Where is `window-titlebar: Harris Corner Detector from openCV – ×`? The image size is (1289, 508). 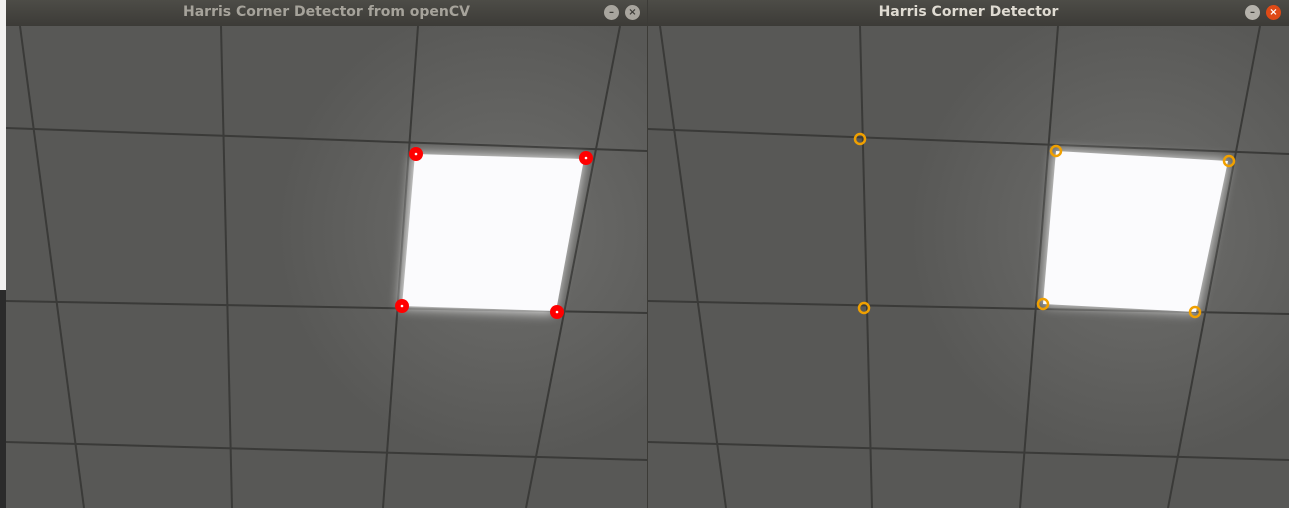 window-titlebar: Harris Corner Detector from openCV – × is located at coordinates (326, 13).